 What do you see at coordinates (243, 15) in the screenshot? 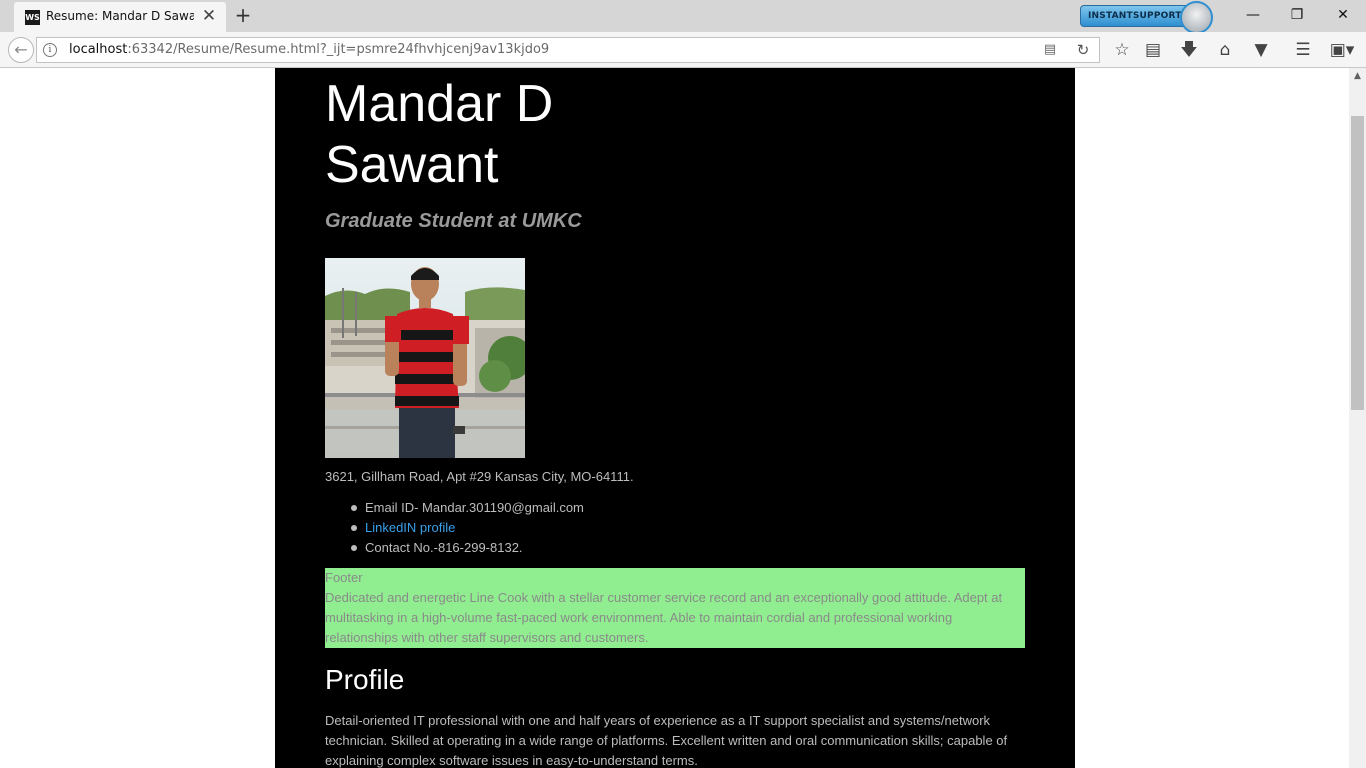
I see `new-tab-button: +` at bounding box center [243, 15].